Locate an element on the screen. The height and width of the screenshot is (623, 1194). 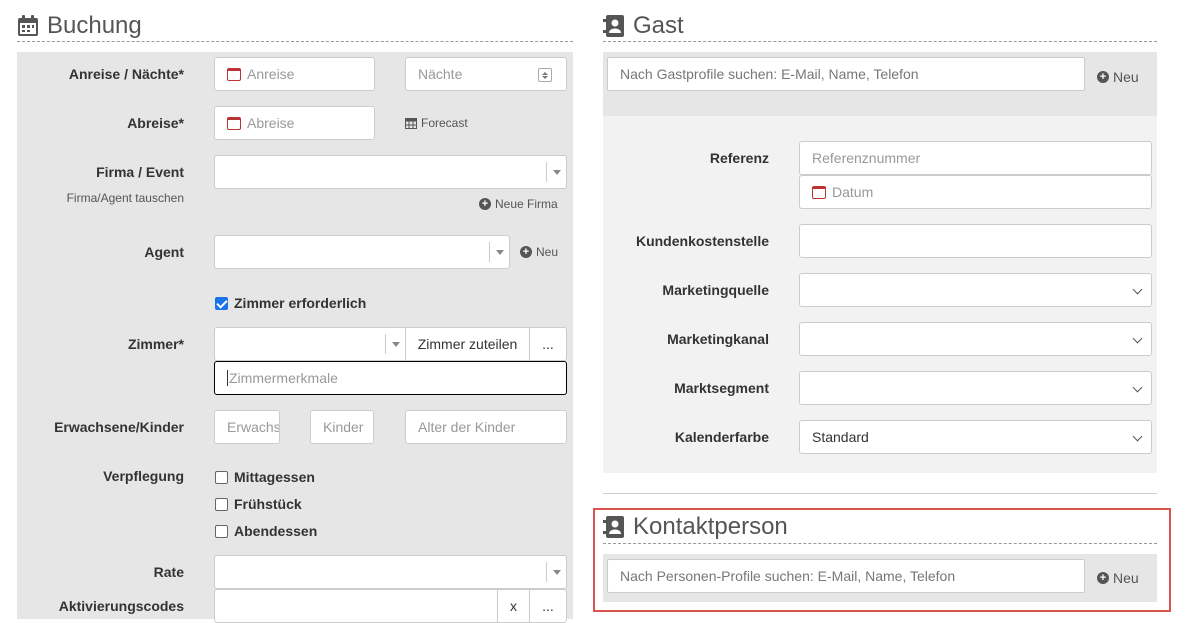
alter-placeholder: Alter der Kinder is located at coordinates (467, 427).